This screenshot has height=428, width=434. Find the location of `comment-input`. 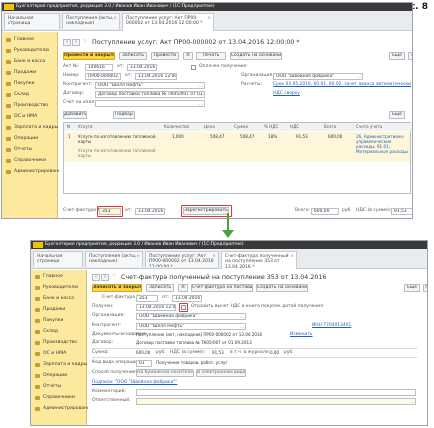

comment-input is located at coordinates (276, 392).